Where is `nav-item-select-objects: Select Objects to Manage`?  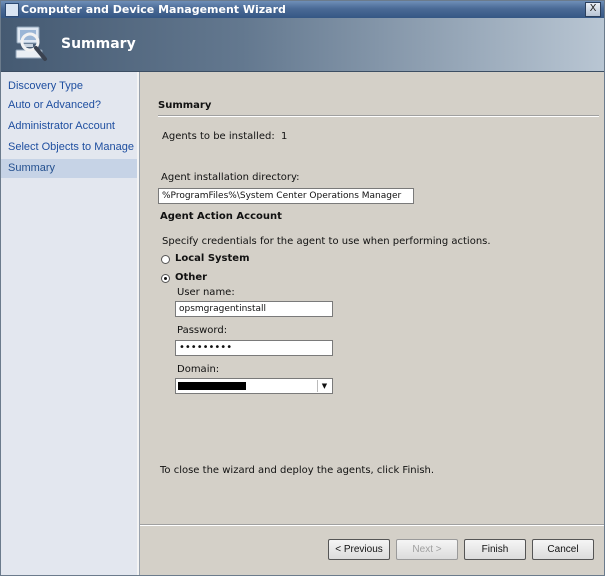
nav-item-select-objects: Select Objects to Manage is located at coordinates (69, 147).